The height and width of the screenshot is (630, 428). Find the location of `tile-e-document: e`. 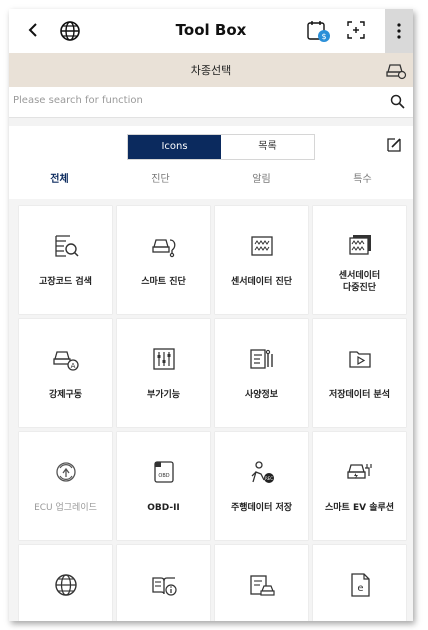

tile-e-document: e is located at coordinates (359, 583).